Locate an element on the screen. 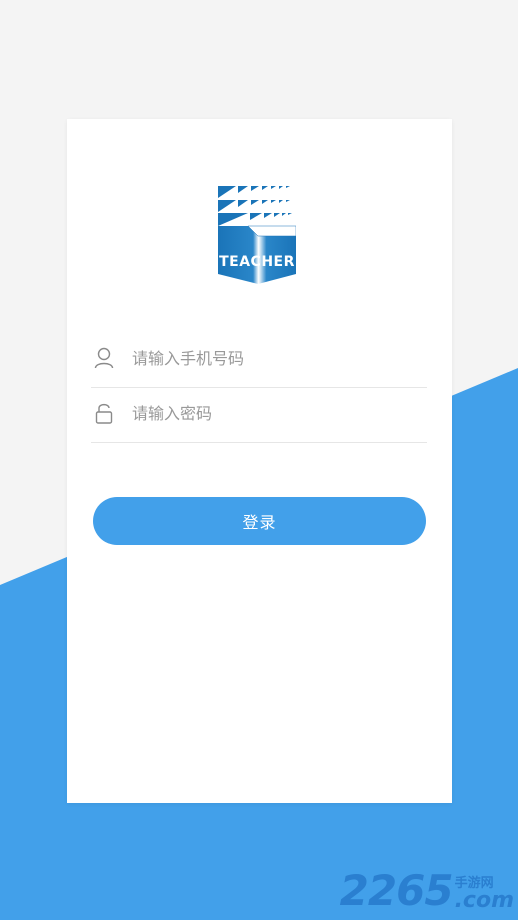 This screenshot has height=920, width=518. teacher-logo: TEACHER is located at coordinates (257, 235).